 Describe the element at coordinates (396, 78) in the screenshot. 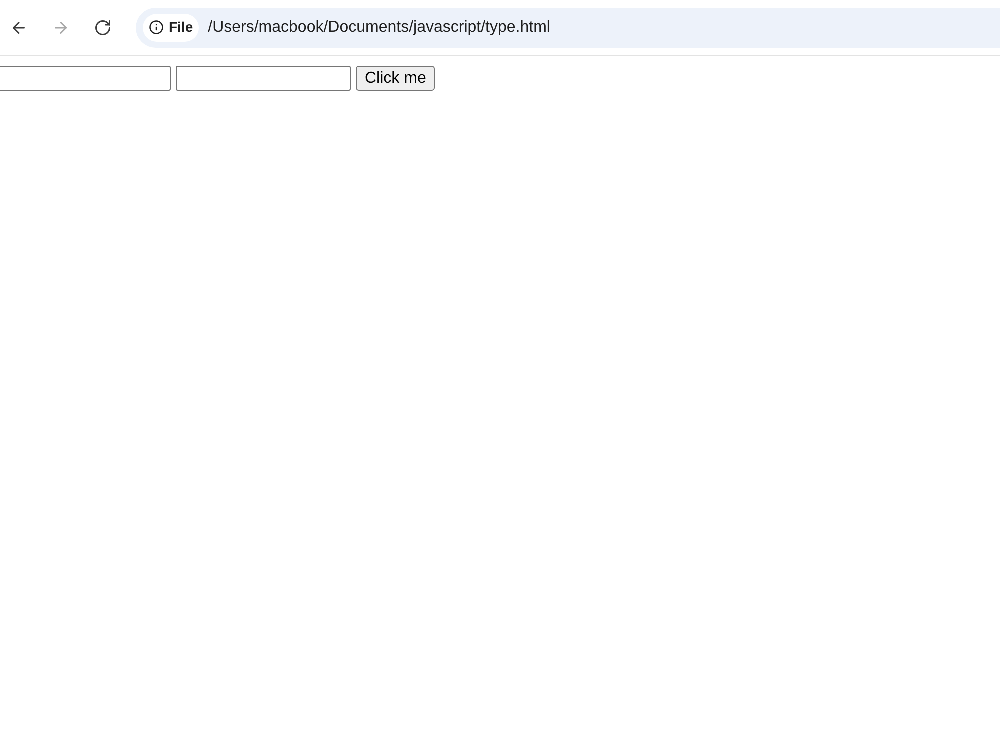

I see `click-button: Click me` at that location.